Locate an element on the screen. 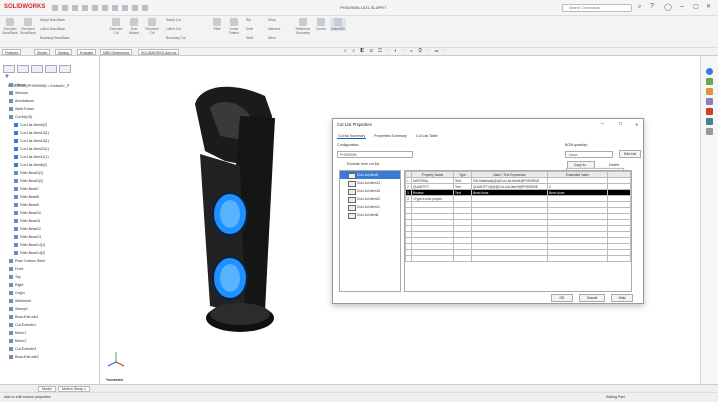 The image size is (718, 402). linear-pattern-button: Linear Pattern is located at coordinates (234, 26).